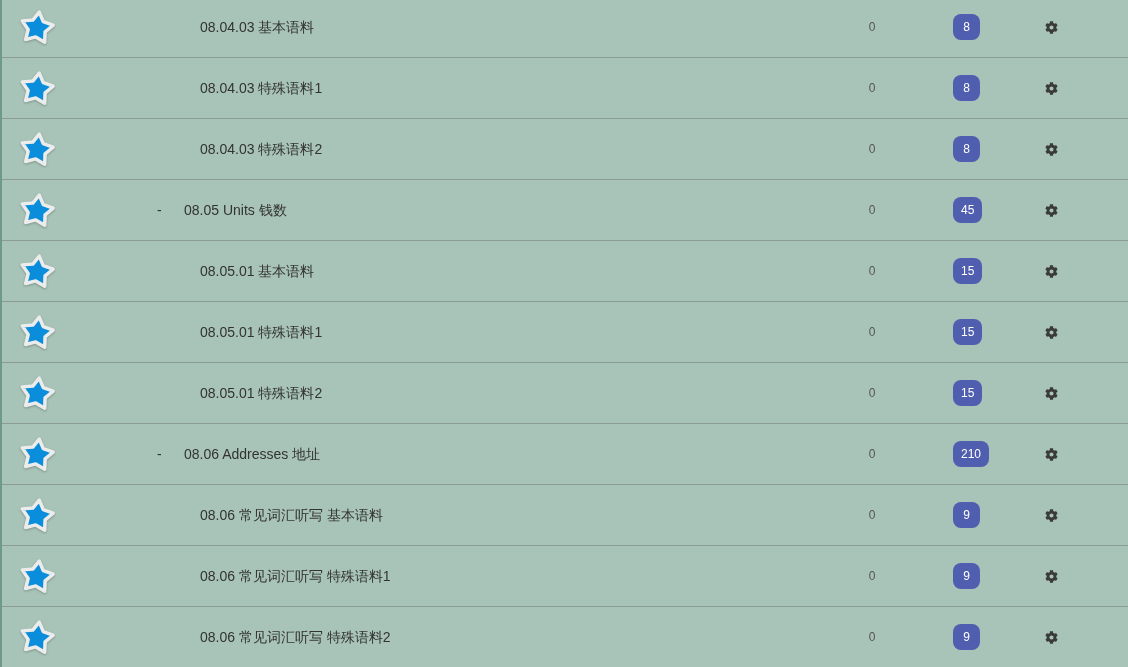 This screenshot has width=1128, height=667. I want to click on deck-name: 08.05.01 特殊语料1, so click(261, 332).